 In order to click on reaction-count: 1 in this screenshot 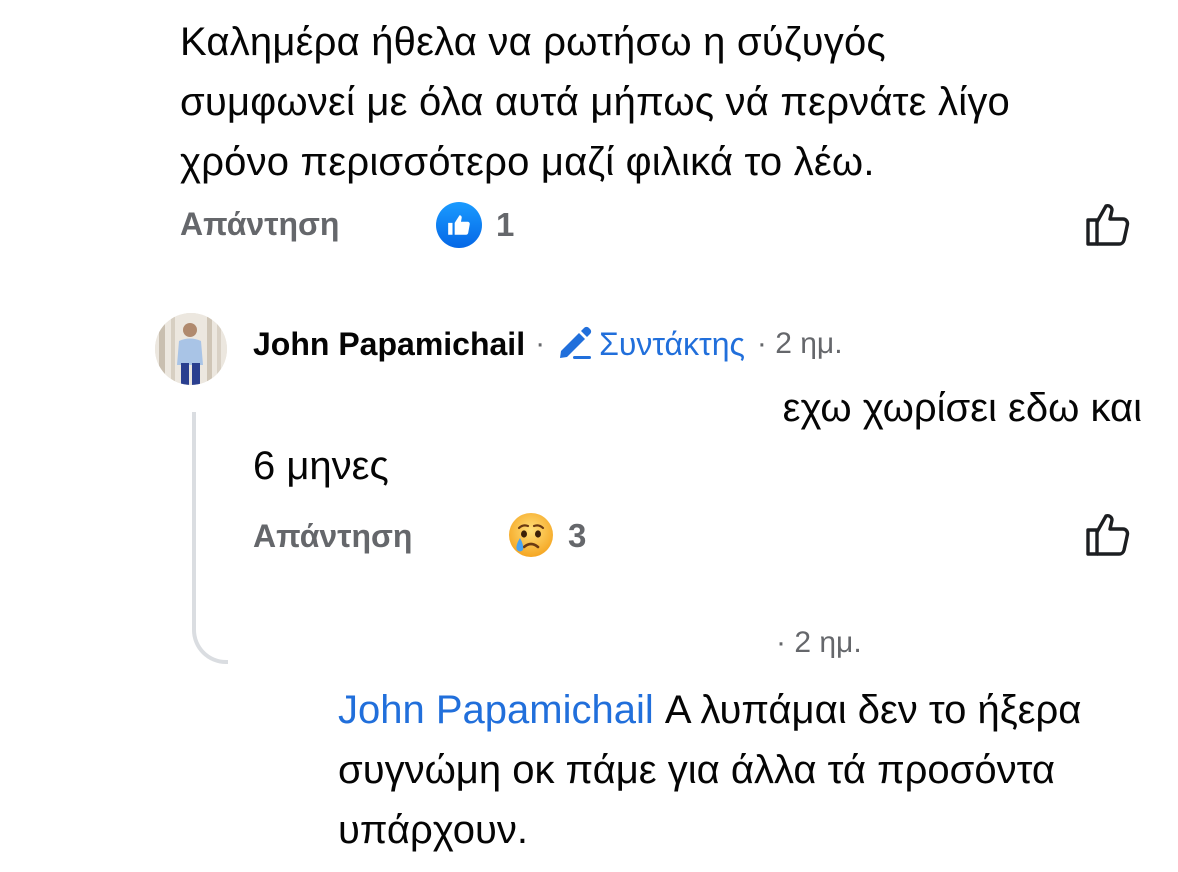, I will do `click(505, 224)`.